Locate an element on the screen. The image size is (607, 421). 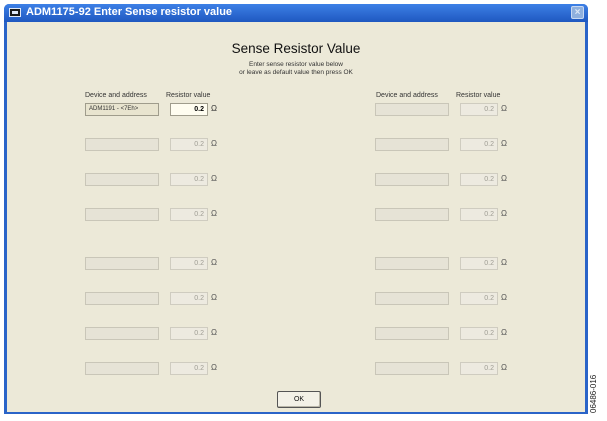
right-resistor-input-7: 0.2 is located at coordinates (479, 333).